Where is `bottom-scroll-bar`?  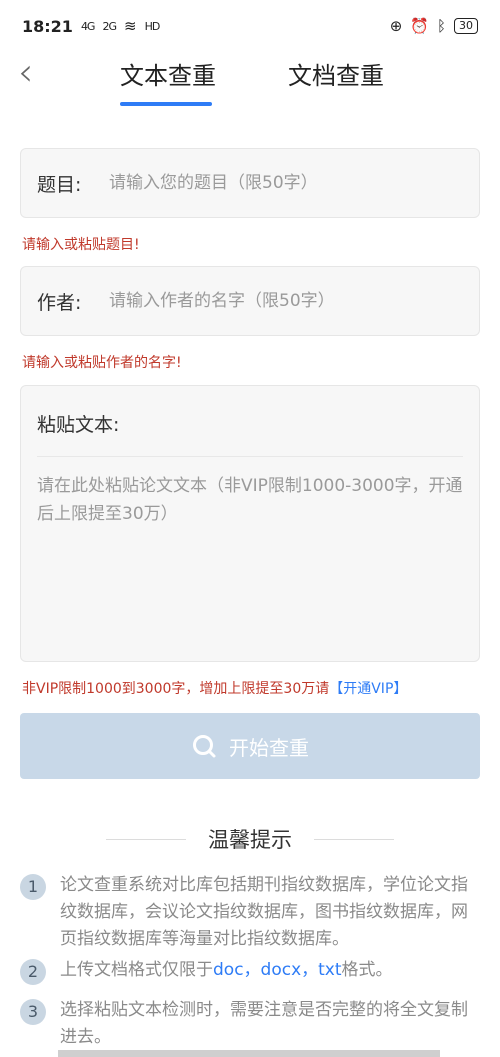 bottom-scroll-bar is located at coordinates (249, 1053).